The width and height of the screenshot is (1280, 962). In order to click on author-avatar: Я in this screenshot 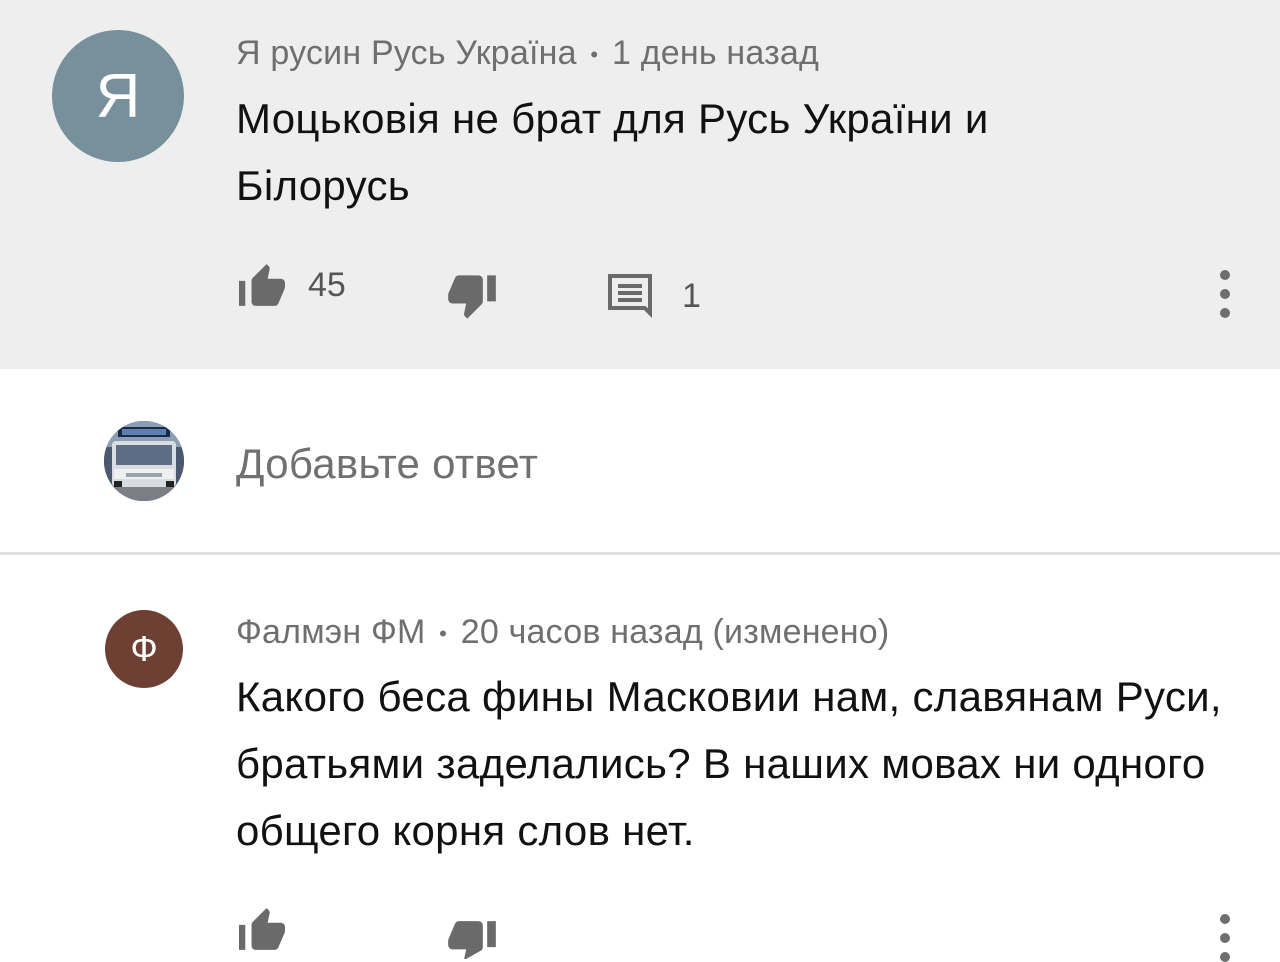, I will do `click(118, 96)`.